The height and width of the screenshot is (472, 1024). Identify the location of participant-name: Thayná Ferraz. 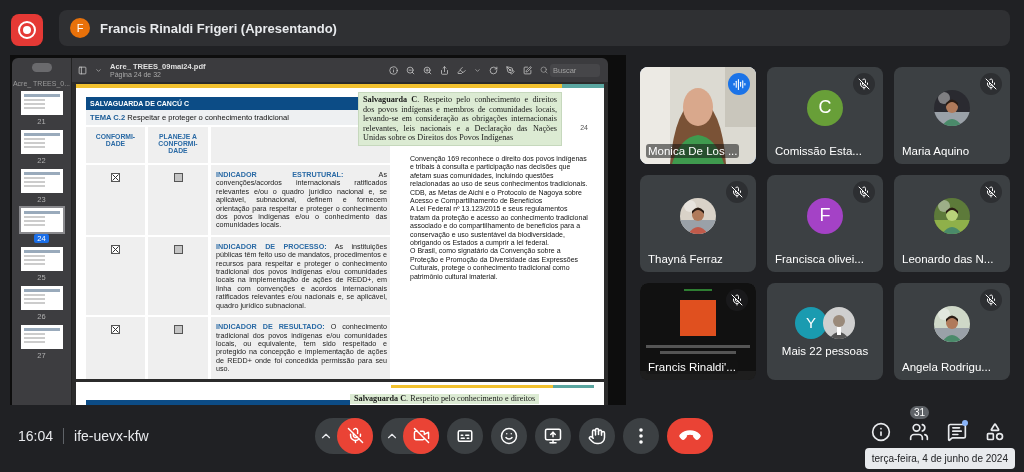
(685, 259).